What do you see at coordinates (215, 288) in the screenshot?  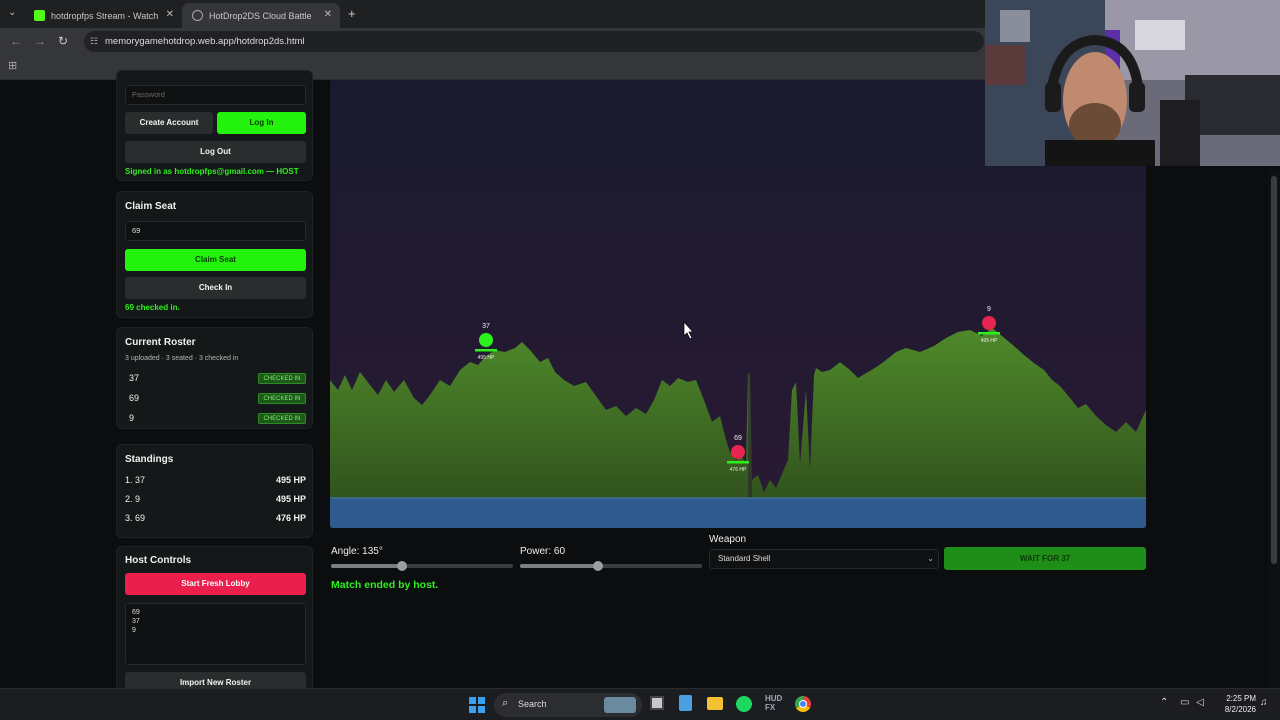 I see `check-in-button: Check In` at bounding box center [215, 288].